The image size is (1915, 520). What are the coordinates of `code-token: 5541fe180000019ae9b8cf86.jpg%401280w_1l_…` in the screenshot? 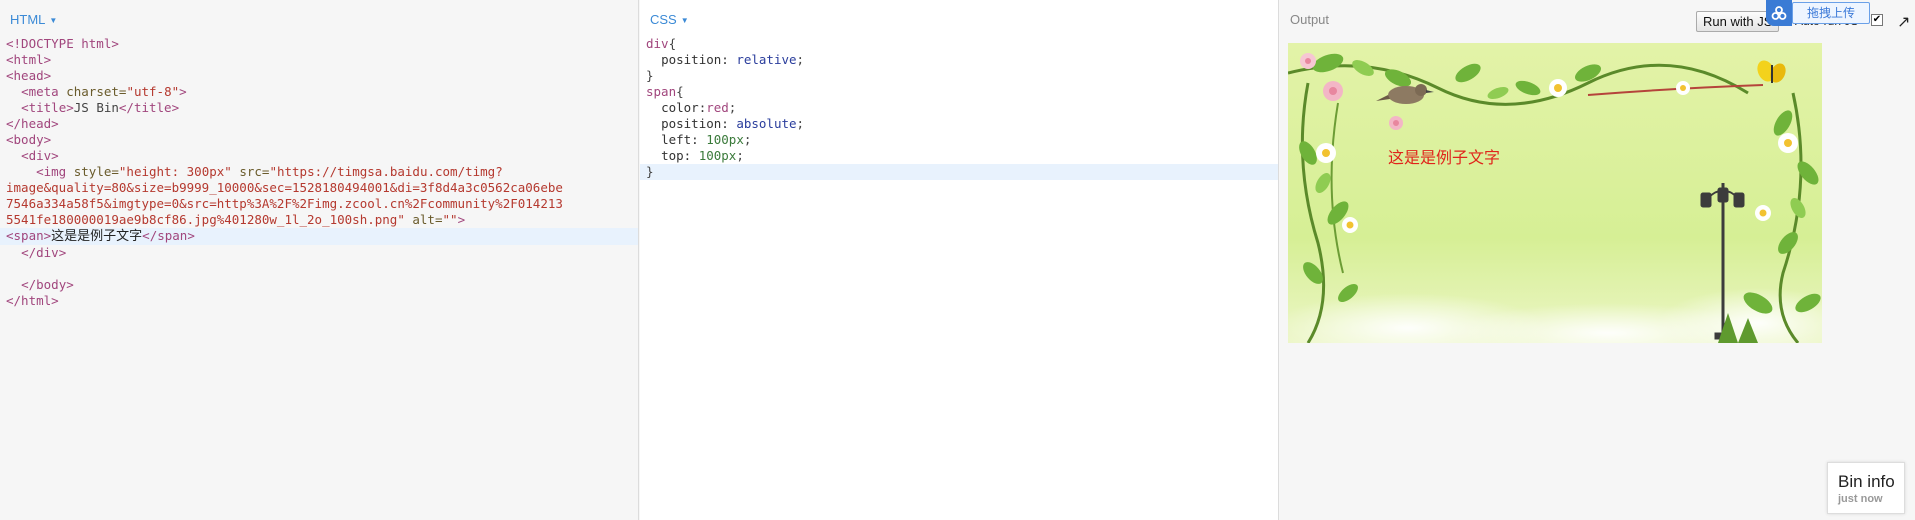 It's located at (205, 219).